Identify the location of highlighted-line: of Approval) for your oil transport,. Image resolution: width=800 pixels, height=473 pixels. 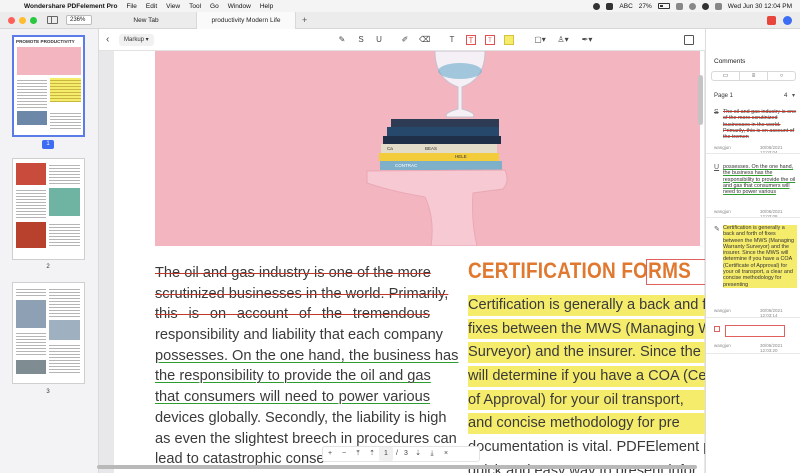
(586, 400).